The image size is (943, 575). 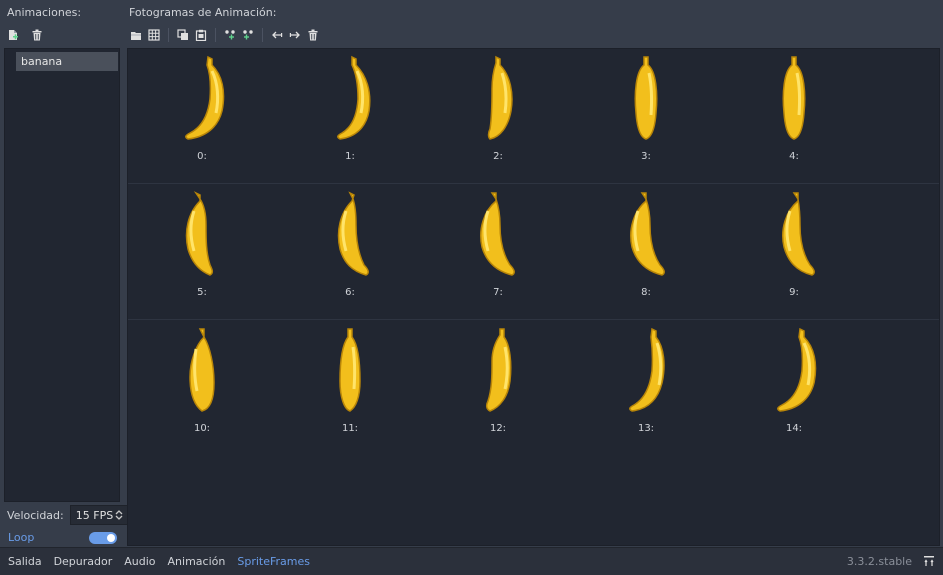 I want to click on frame-1: 1:, so click(x=350, y=117).